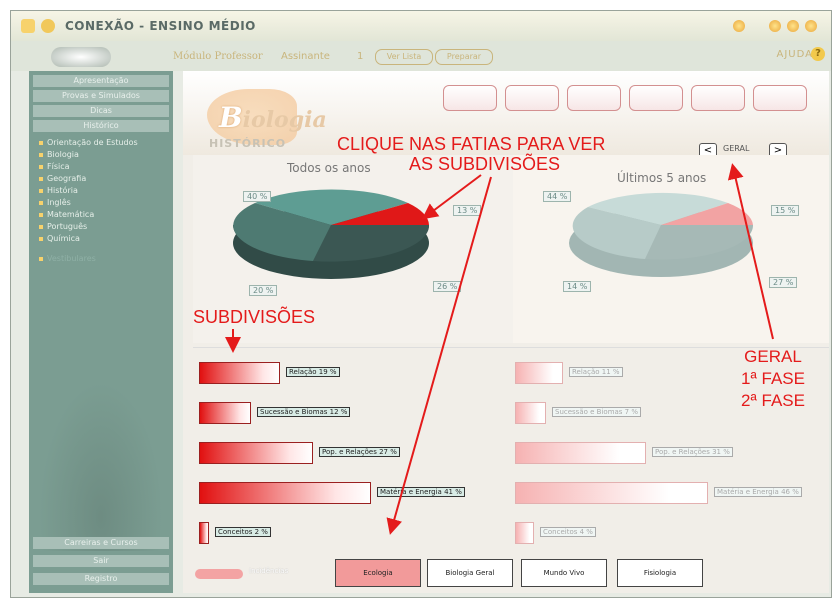 Image resolution: width=838 pixels, height=604 pixels. Describe the element at coordinates (263, 290) in the screenshot. I see `pie-label-20: 20 %` at that location.